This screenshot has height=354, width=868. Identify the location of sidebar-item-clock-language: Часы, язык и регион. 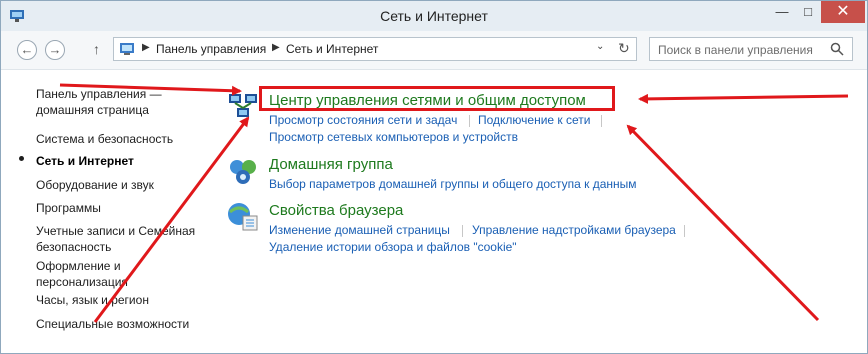
(92, 300).